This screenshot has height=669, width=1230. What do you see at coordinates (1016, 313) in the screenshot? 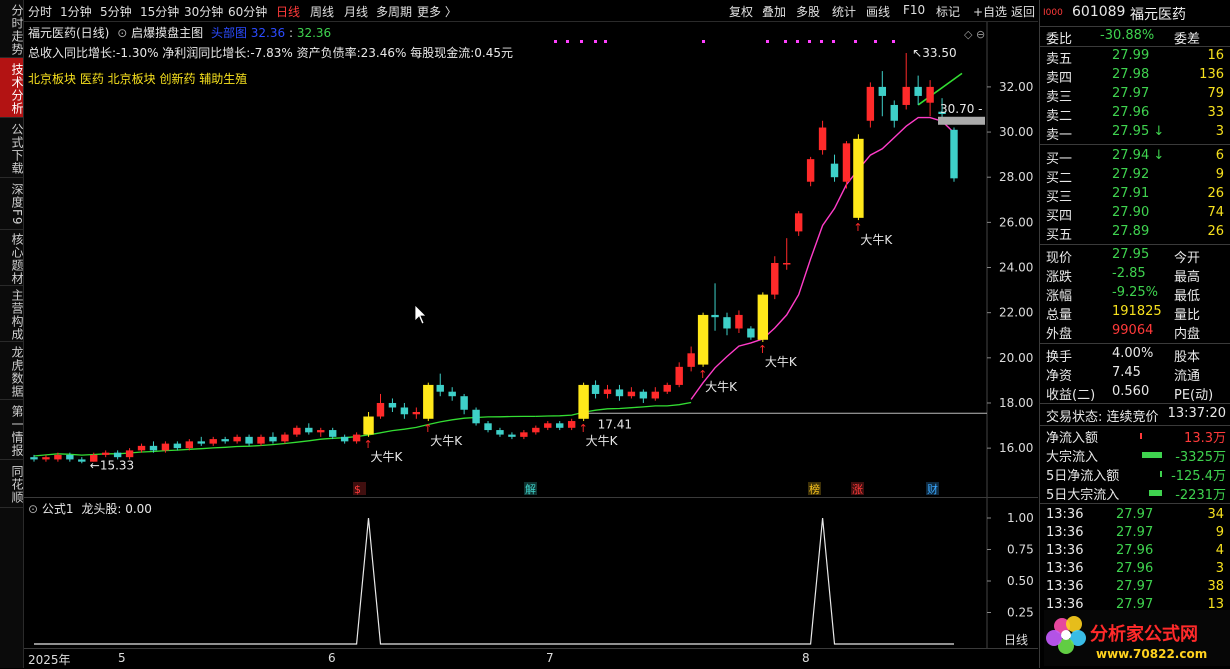
I see `y-tick-label-5: 22.00` at bounding box center [1016, 313].